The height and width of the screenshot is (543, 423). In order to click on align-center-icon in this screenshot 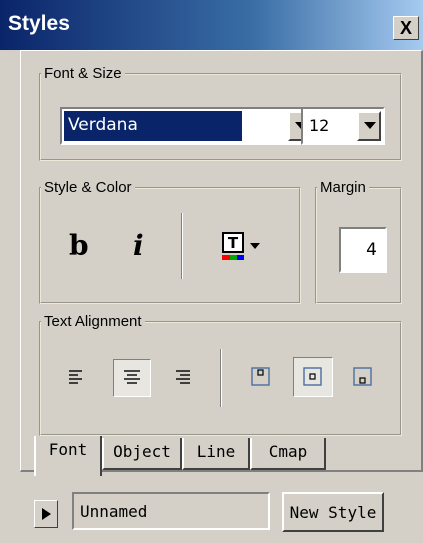, I will do `click(132, 377)`.